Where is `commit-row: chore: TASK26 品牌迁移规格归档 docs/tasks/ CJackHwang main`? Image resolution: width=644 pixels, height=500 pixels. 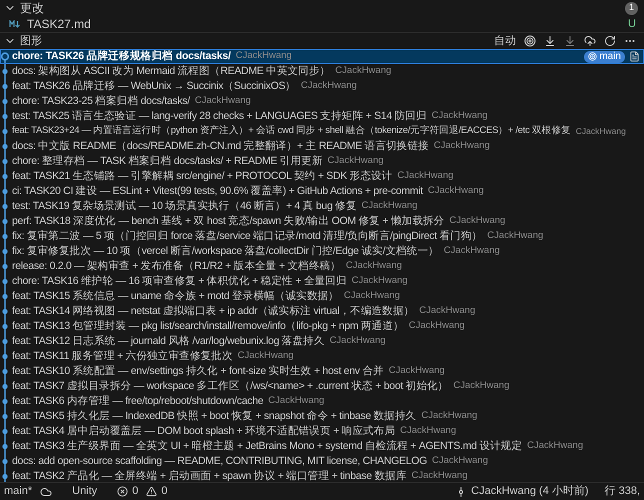 commit-row: chore: TASK26 品牌迁移规格归档 docs/tasks/ CJackHwang main is located at coordinates (322, 56).